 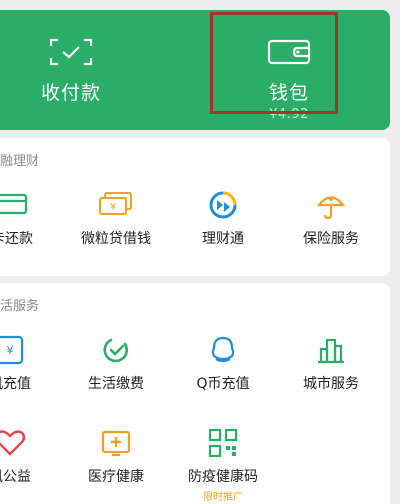 I want to click on scan-pay-icon, so click(x=71, y=52).